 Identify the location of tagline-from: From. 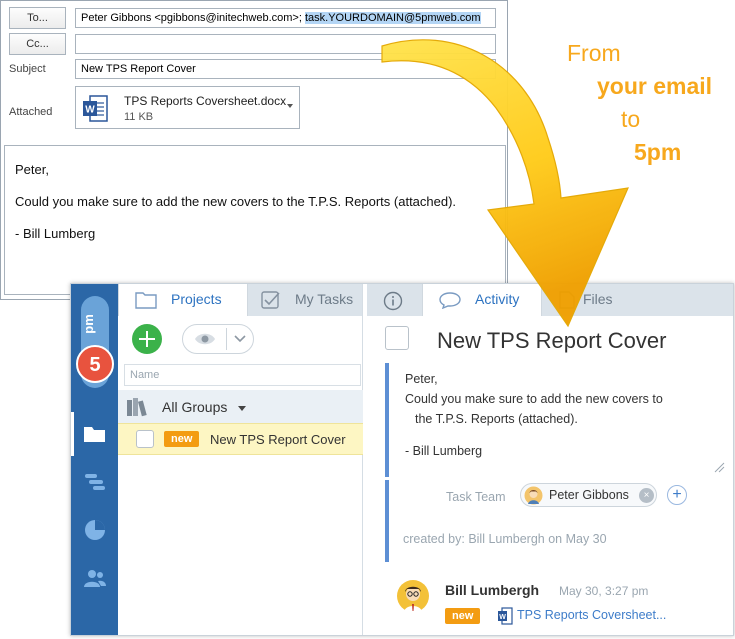
(594, 53).